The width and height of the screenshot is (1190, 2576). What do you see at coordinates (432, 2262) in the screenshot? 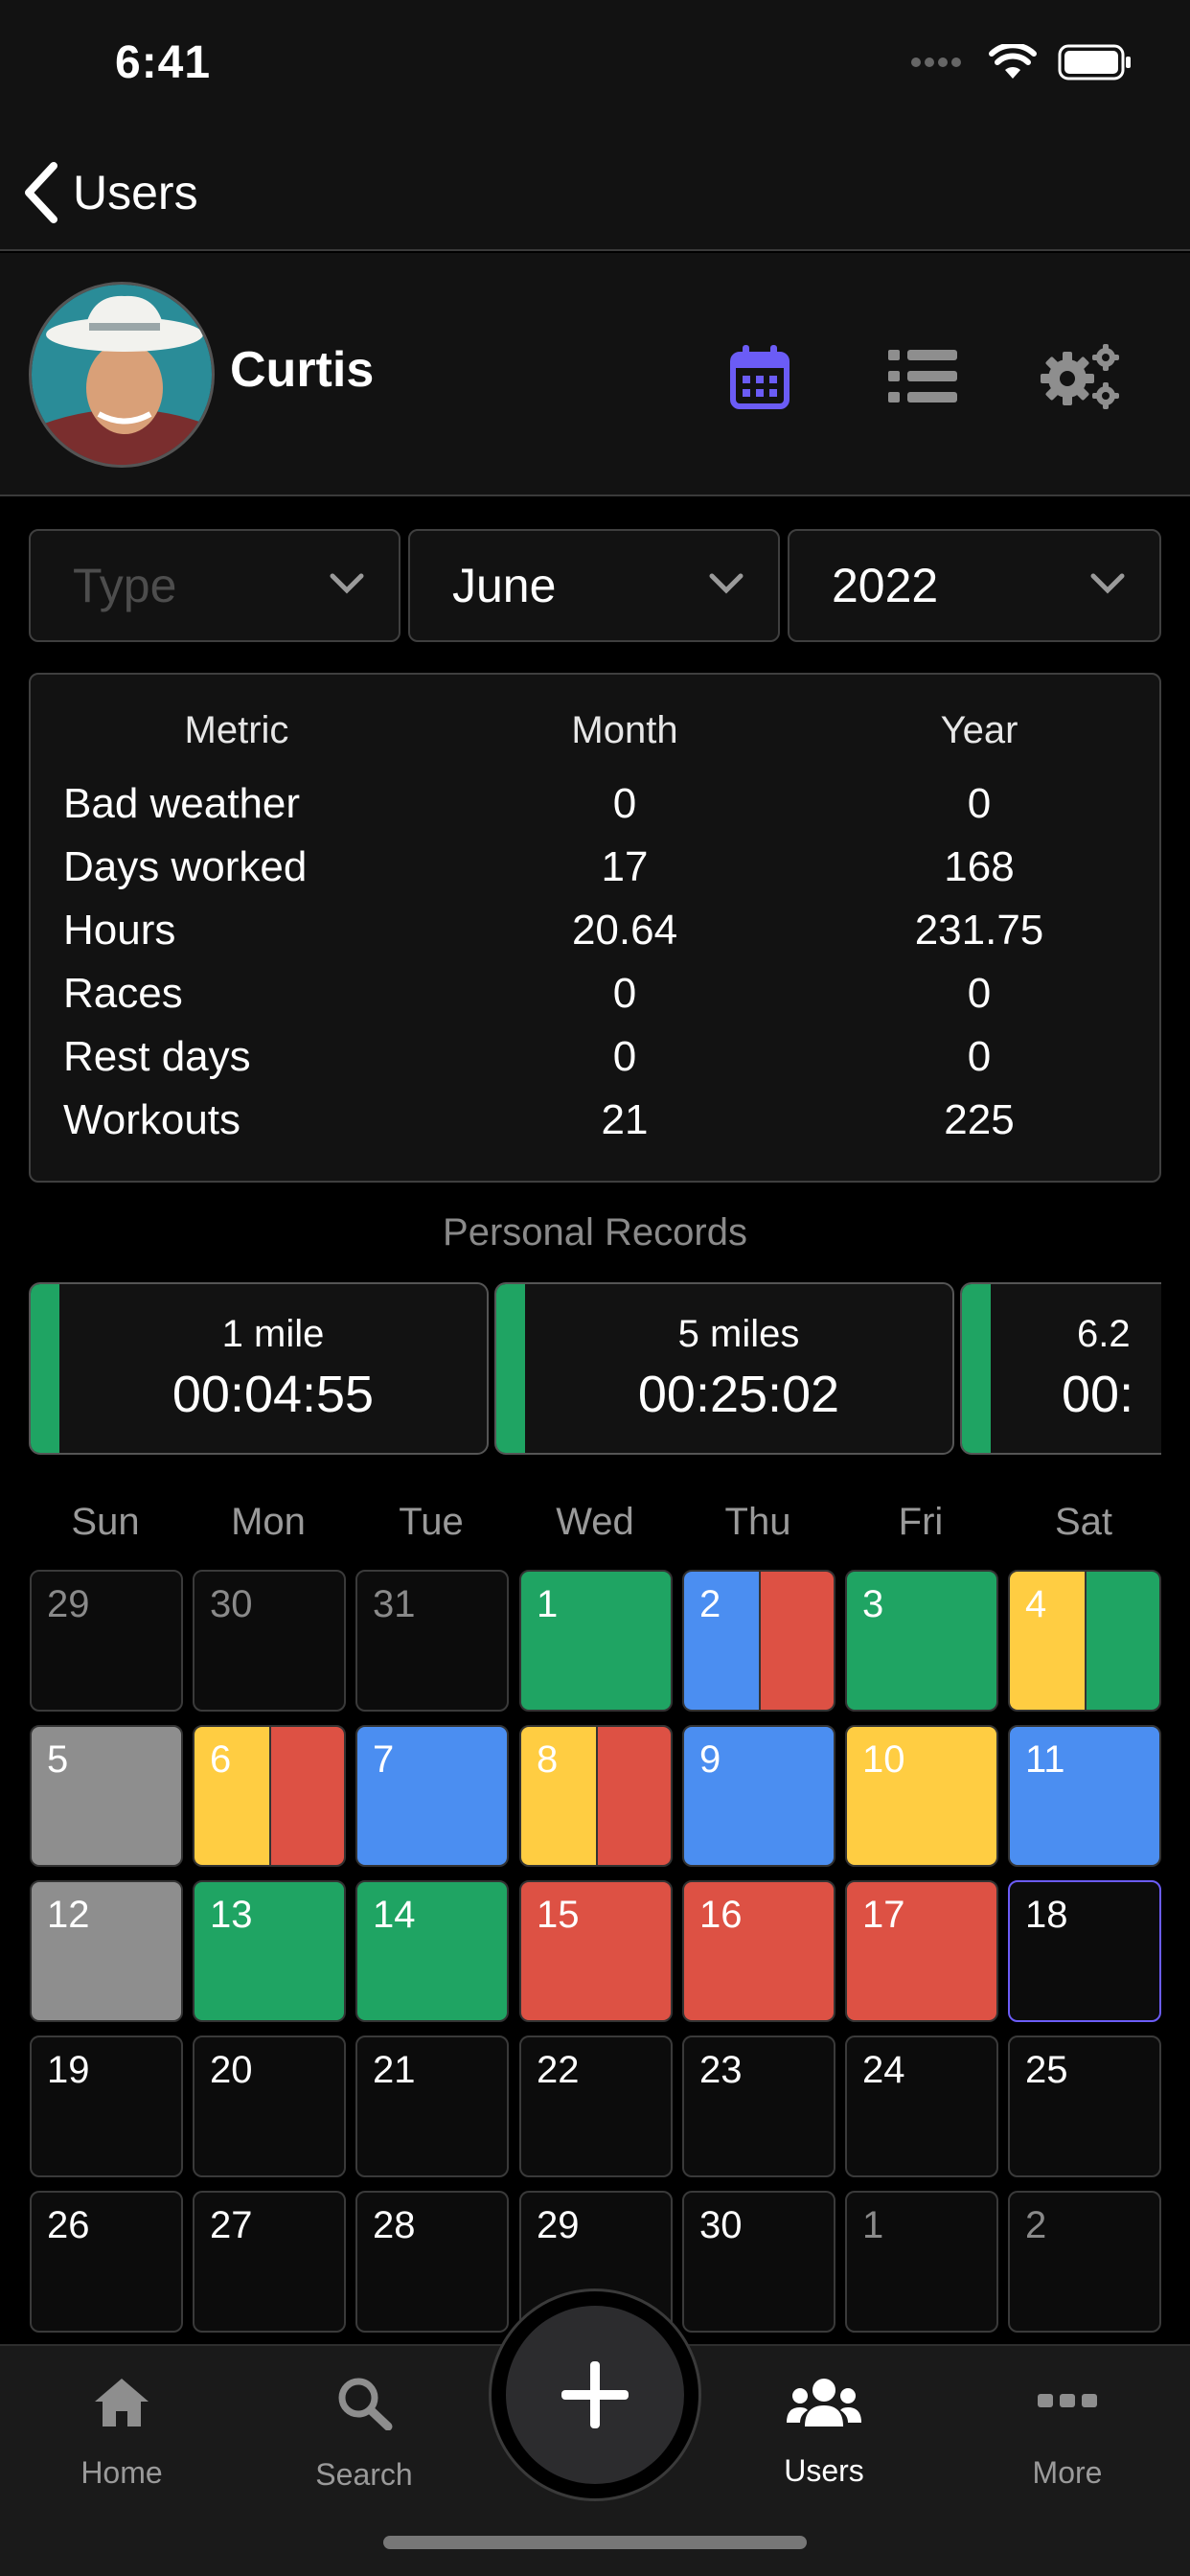
I see `calendar-day: 28` at bounding box center [432, 2262].